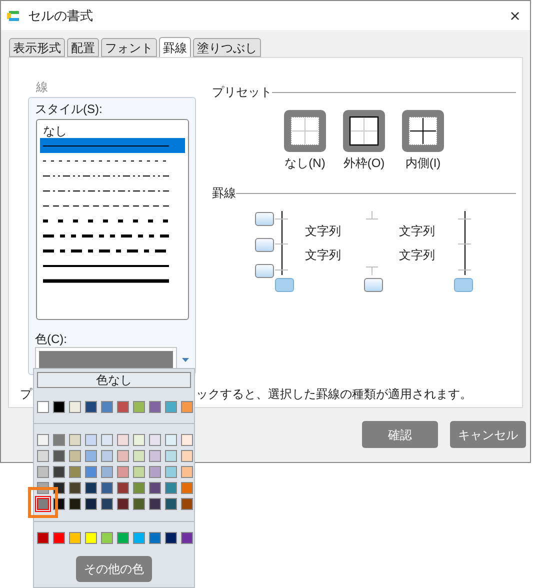 This screenshot has width=539, height=588. I want to click on highlight-frame, so click(43, 502).